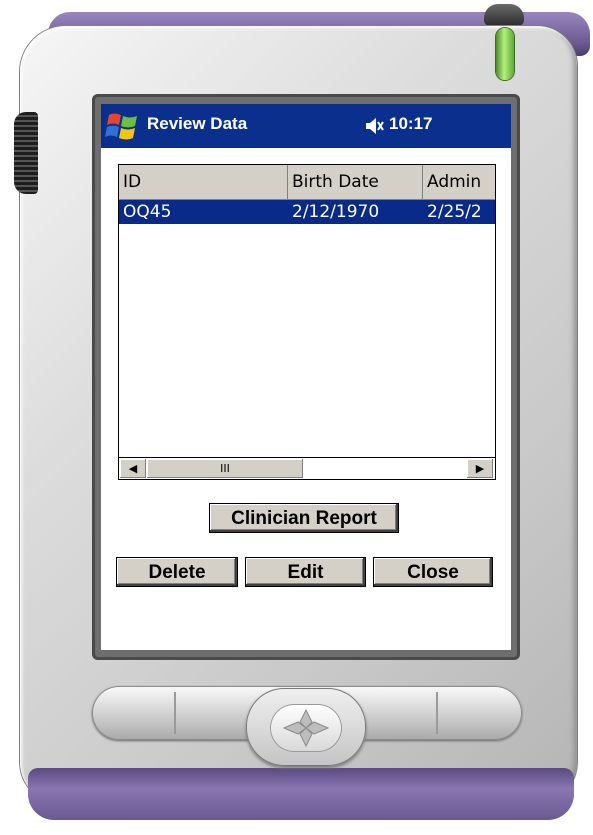 The width and height of the screenshot is (593, 835). What do you see at coordinates (26, 153) in the screenshot?
I see `jog-dial` at bounding box center [26, 153].